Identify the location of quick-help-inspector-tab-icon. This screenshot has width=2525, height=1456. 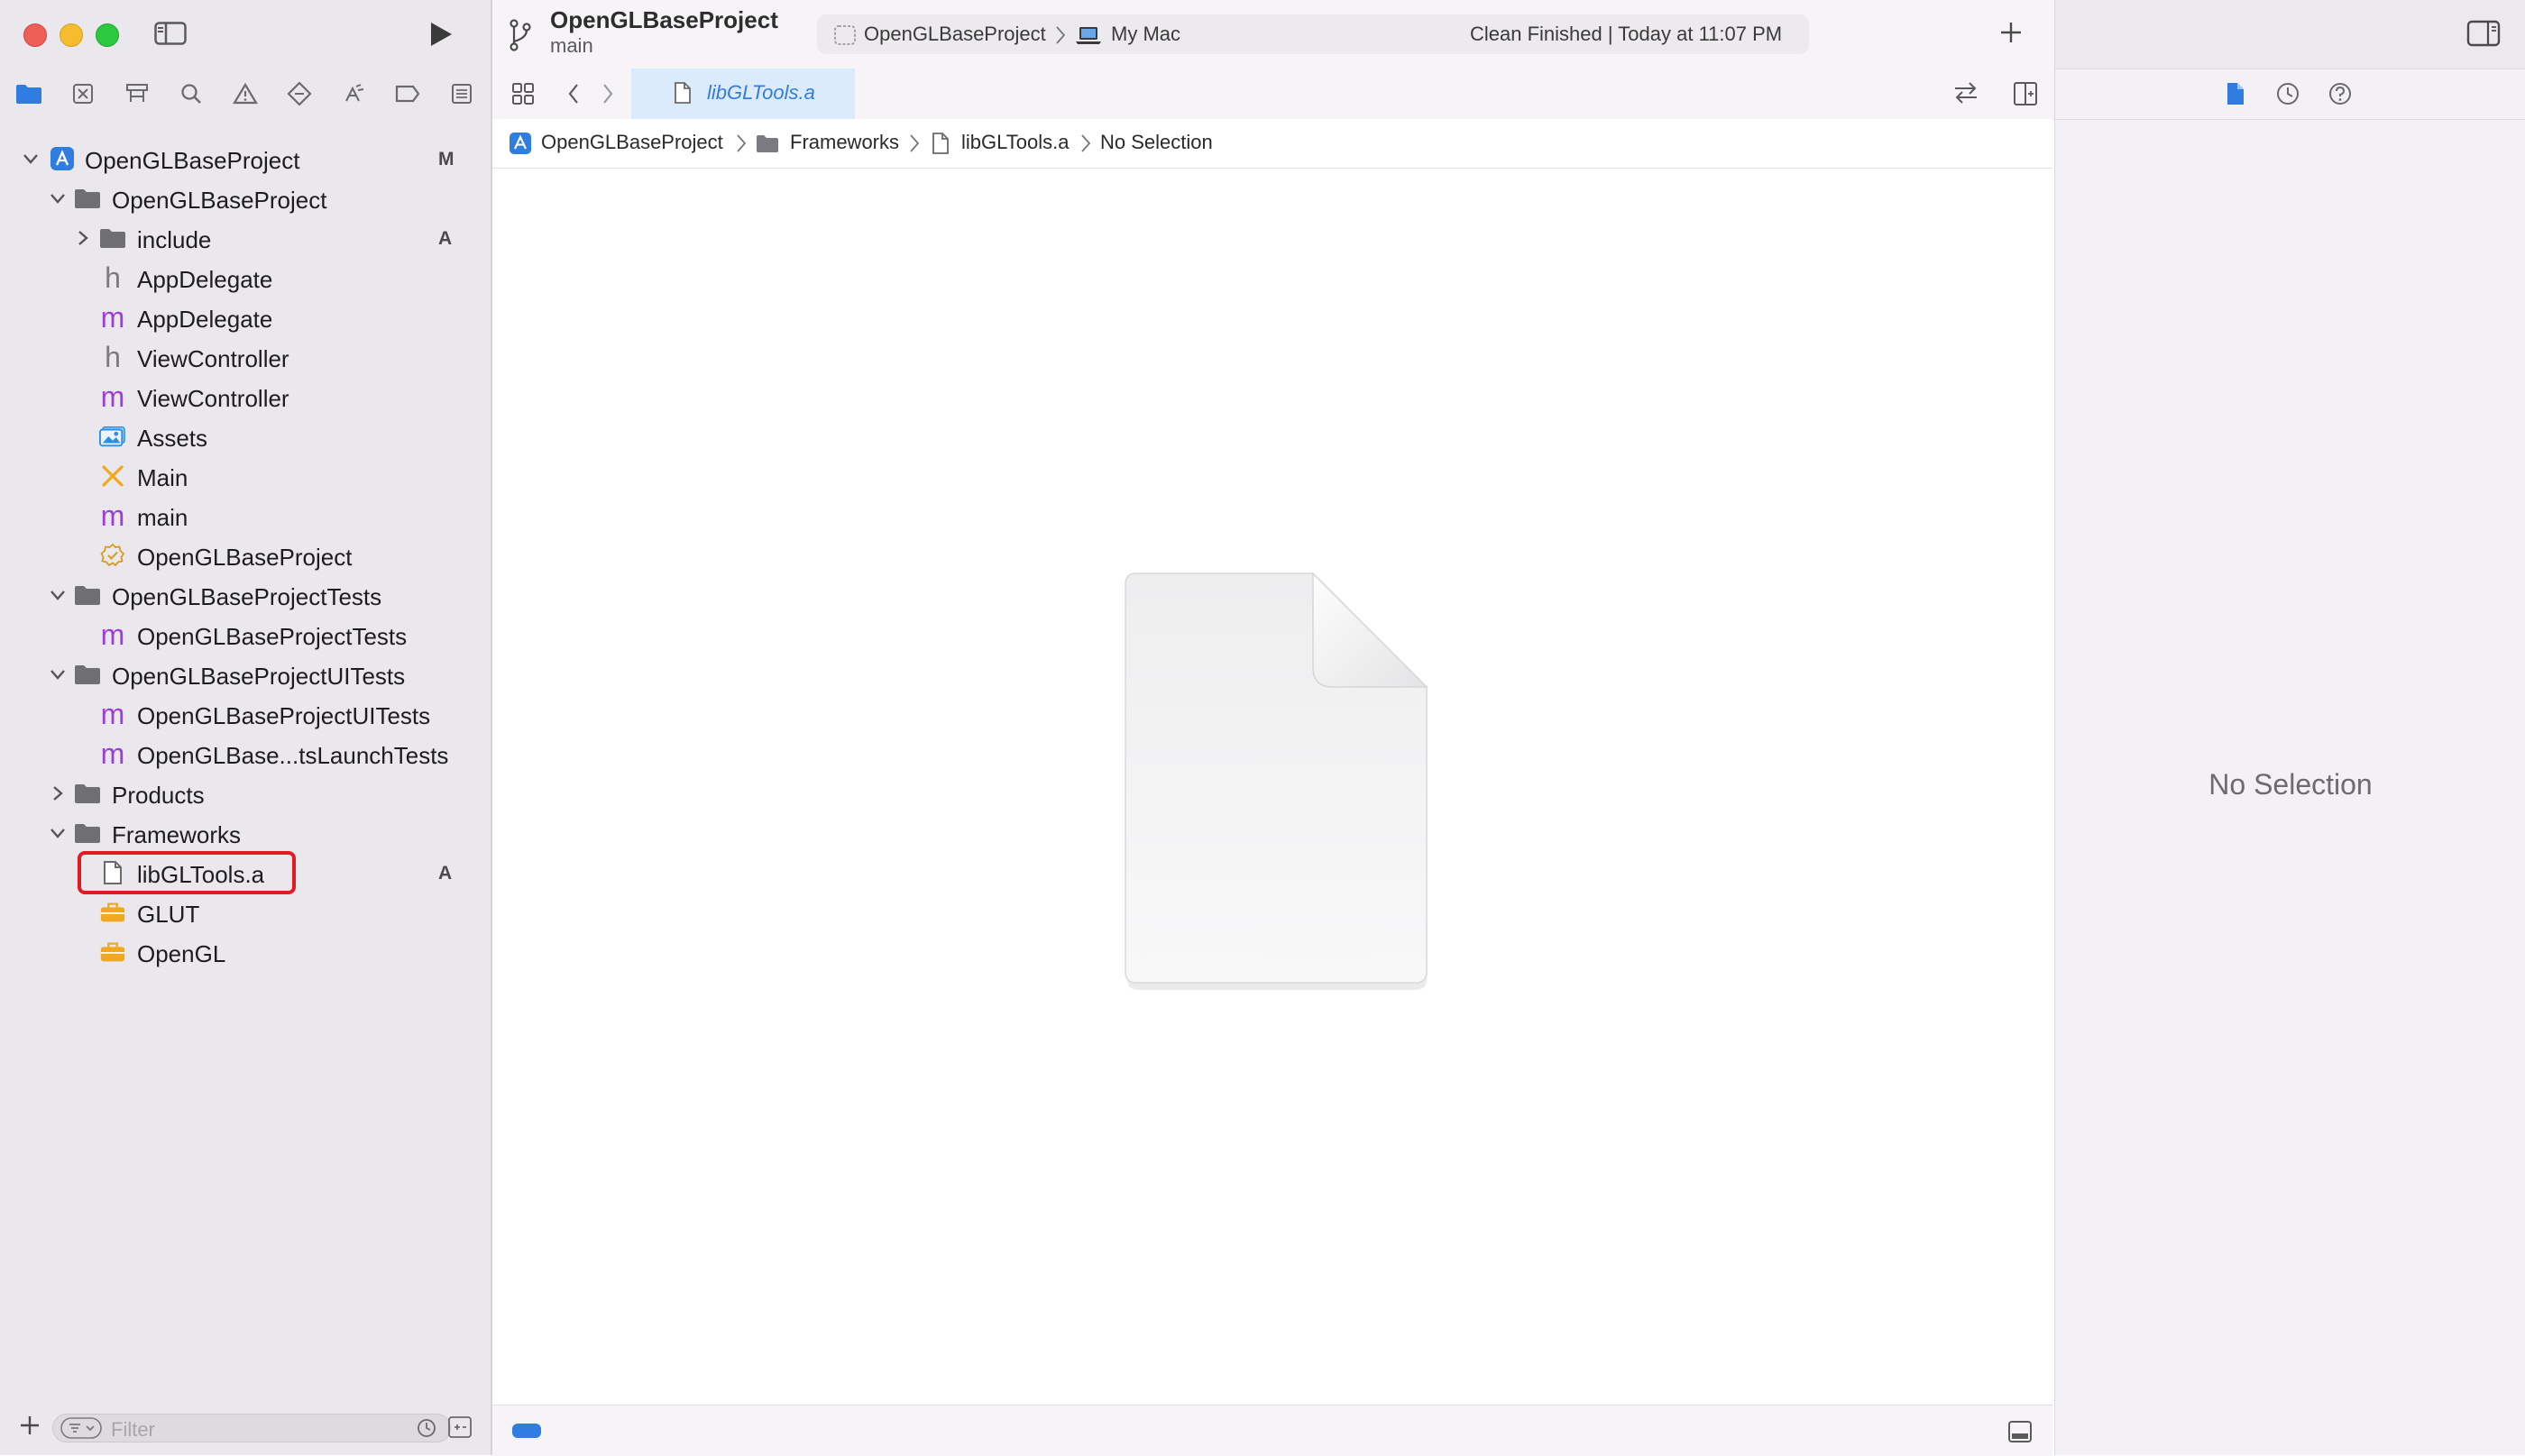
(2341, 94).